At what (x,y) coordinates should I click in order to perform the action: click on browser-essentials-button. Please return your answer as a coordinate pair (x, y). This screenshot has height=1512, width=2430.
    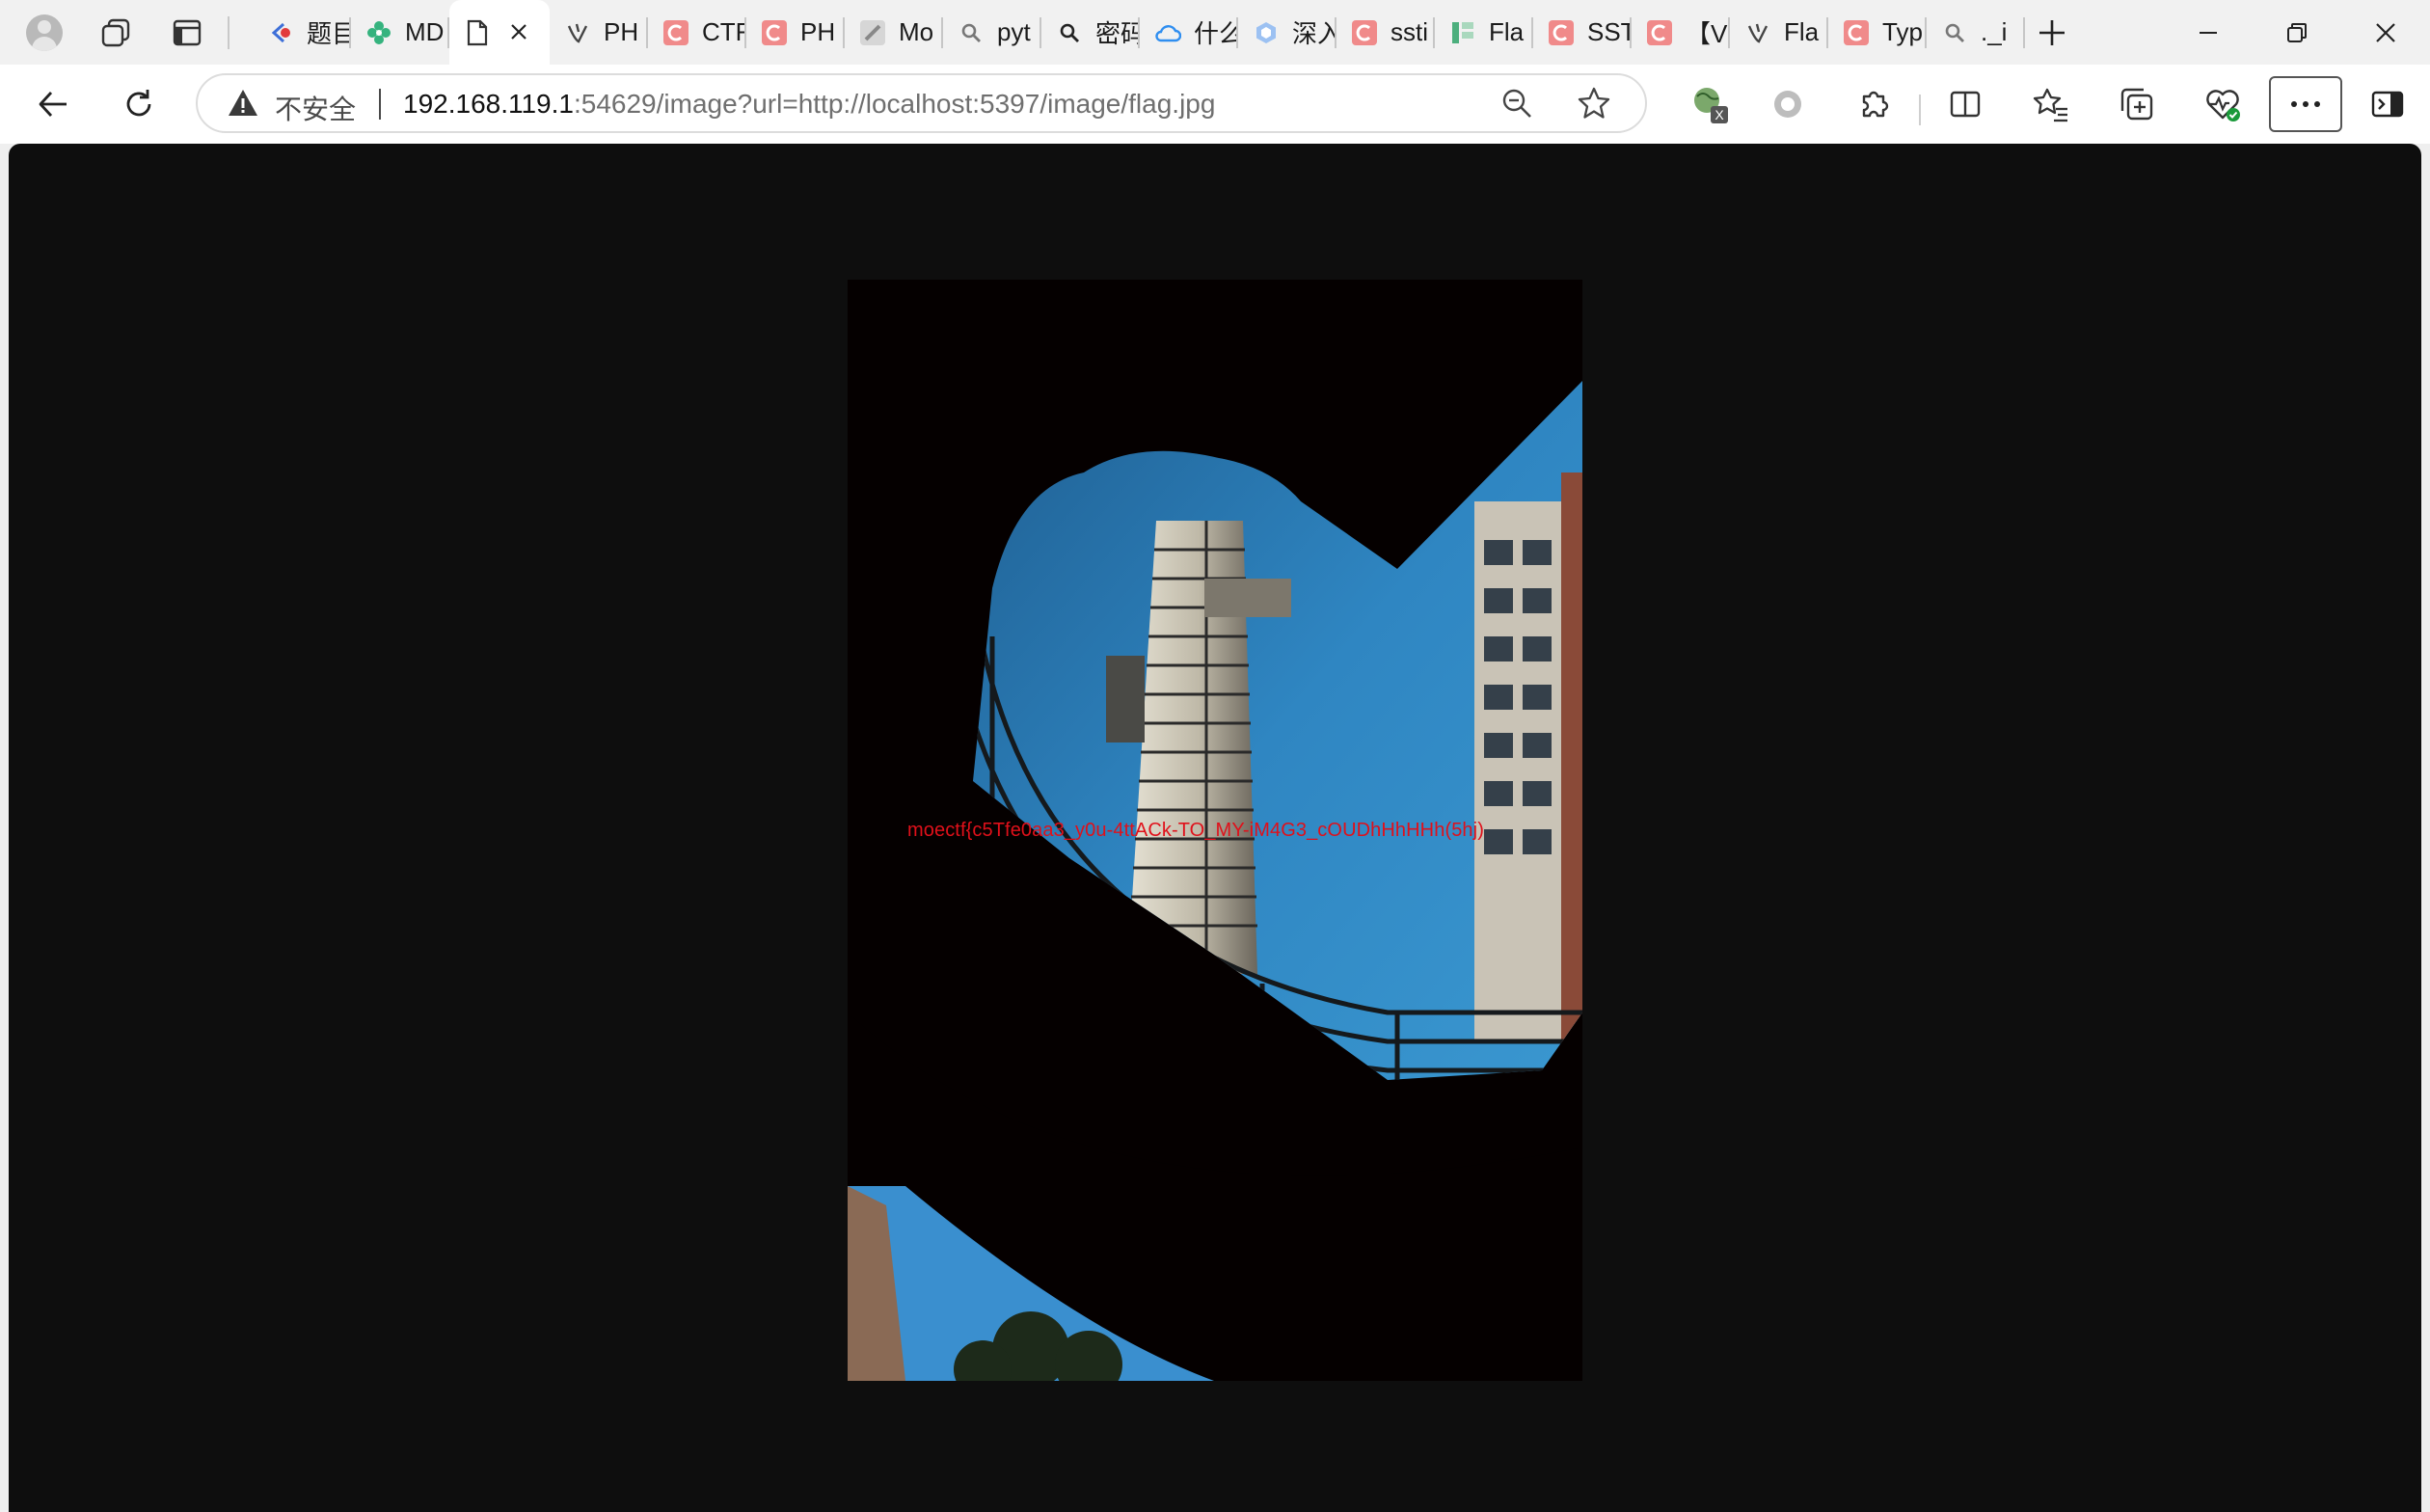
    Looking at the image, I should click on (2223, 104).